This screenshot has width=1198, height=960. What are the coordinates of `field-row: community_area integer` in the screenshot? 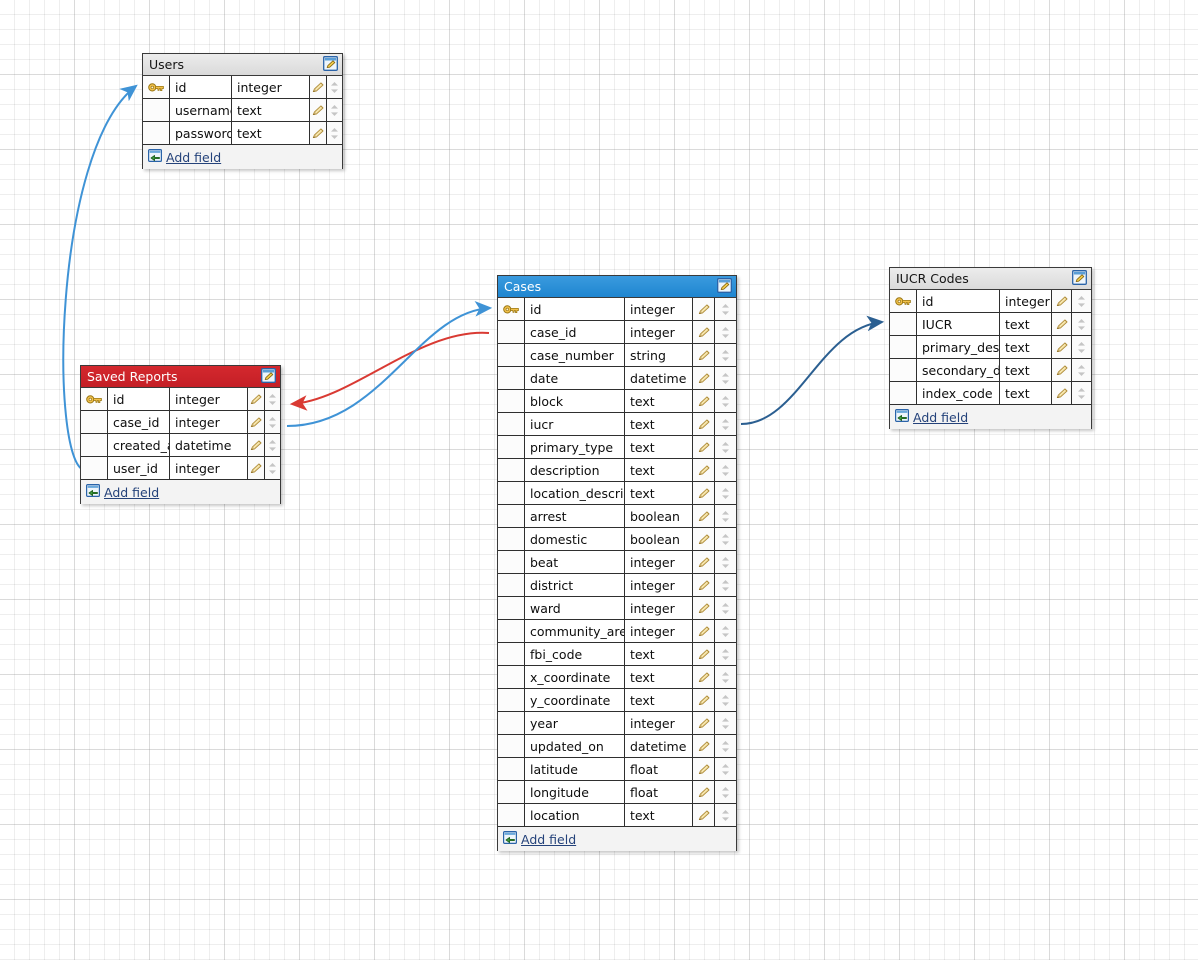 It's located at (617, 631).